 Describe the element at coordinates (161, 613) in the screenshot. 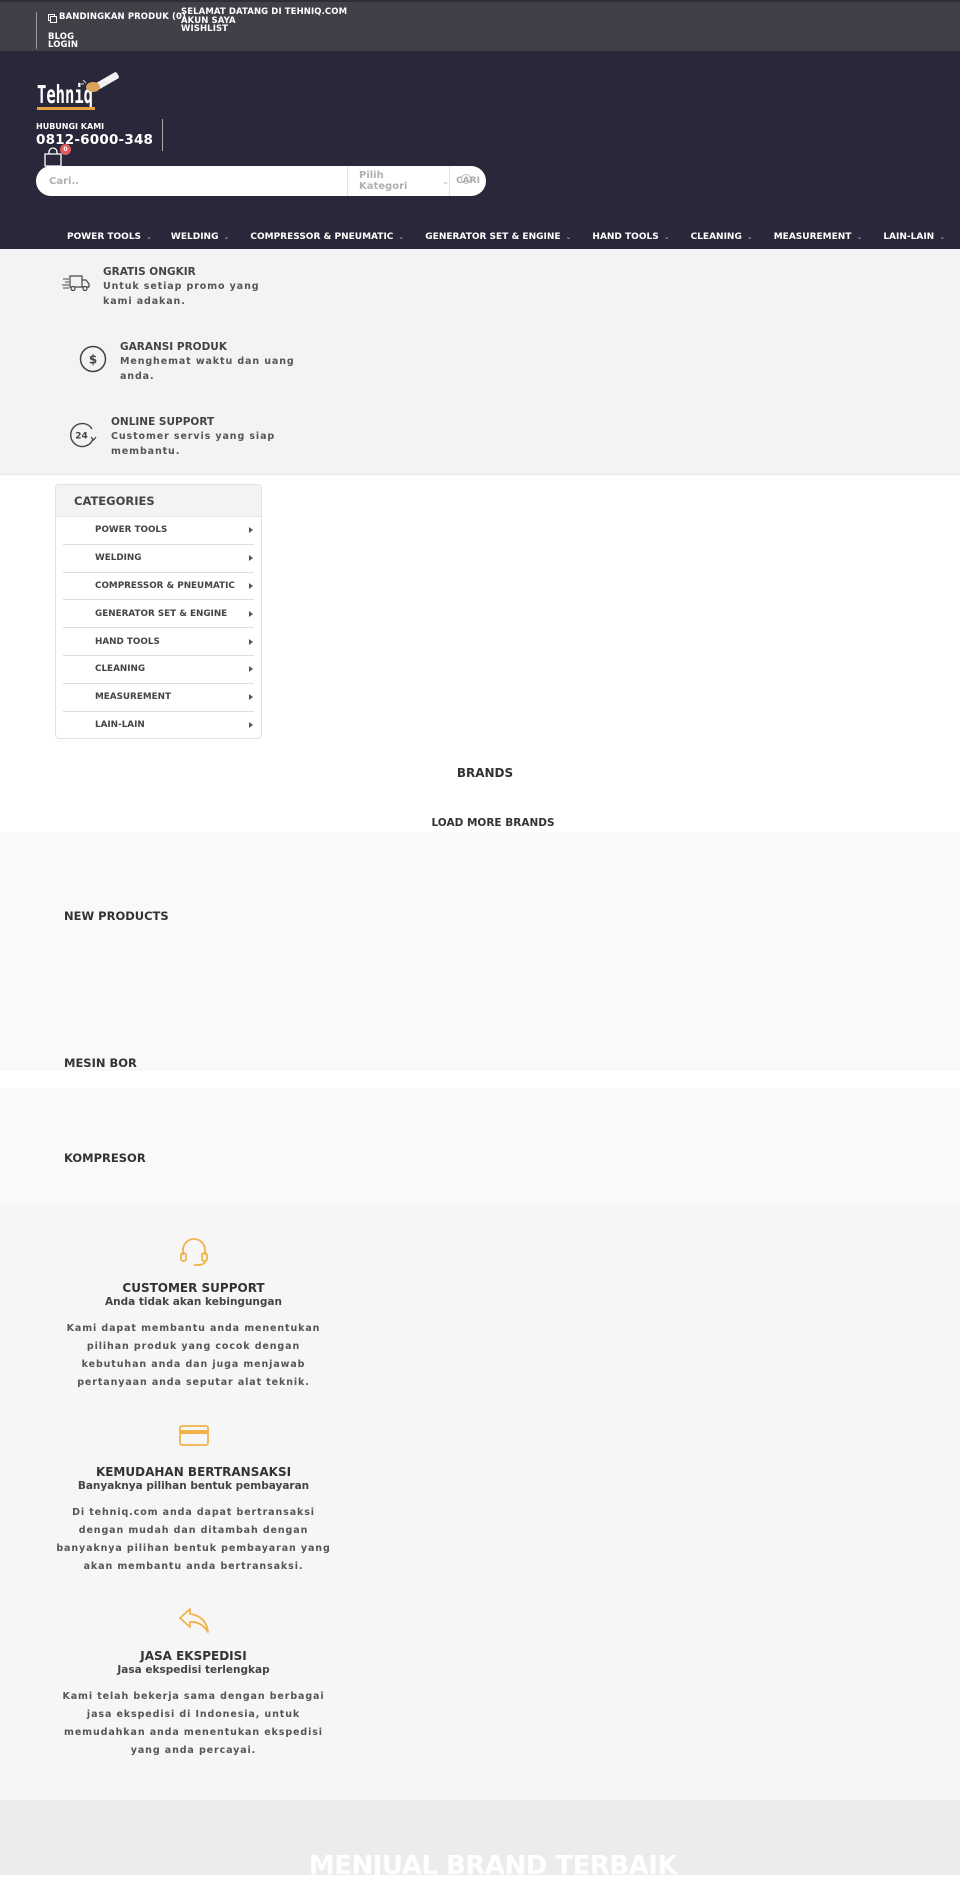

I see `category-label: GENERATOR SET & ENGINE` at that location.